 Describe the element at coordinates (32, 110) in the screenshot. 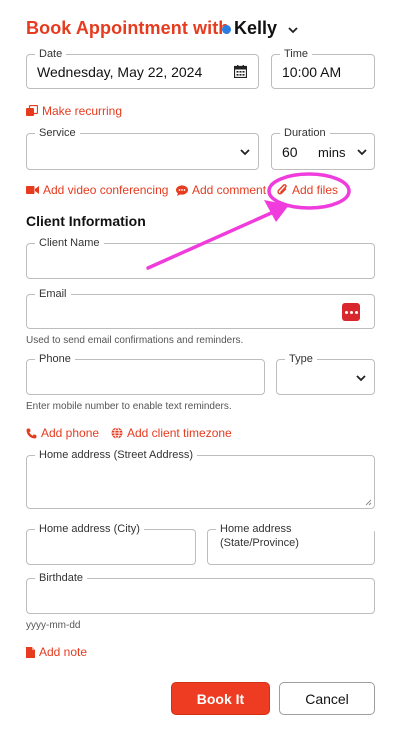

I see `recurring-icon` at that location.